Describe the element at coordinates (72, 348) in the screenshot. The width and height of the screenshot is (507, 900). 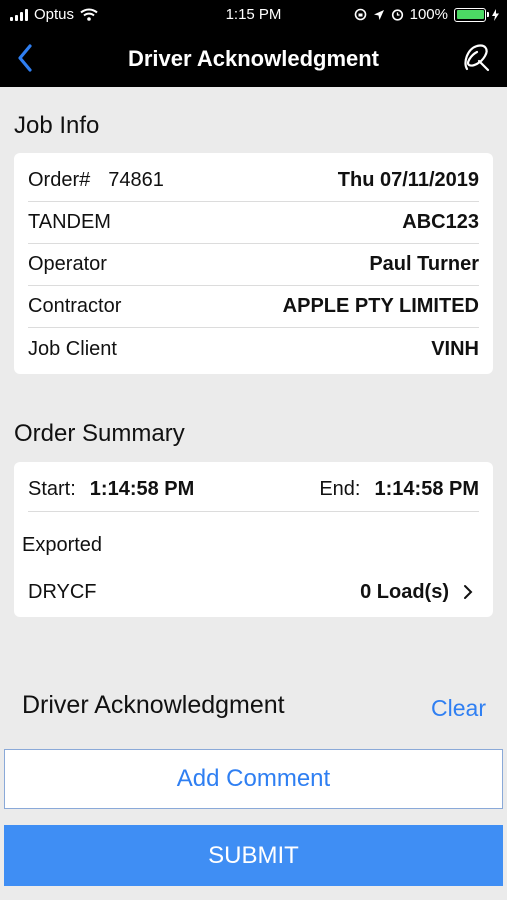
I see `info-label: Job Client` at that location.